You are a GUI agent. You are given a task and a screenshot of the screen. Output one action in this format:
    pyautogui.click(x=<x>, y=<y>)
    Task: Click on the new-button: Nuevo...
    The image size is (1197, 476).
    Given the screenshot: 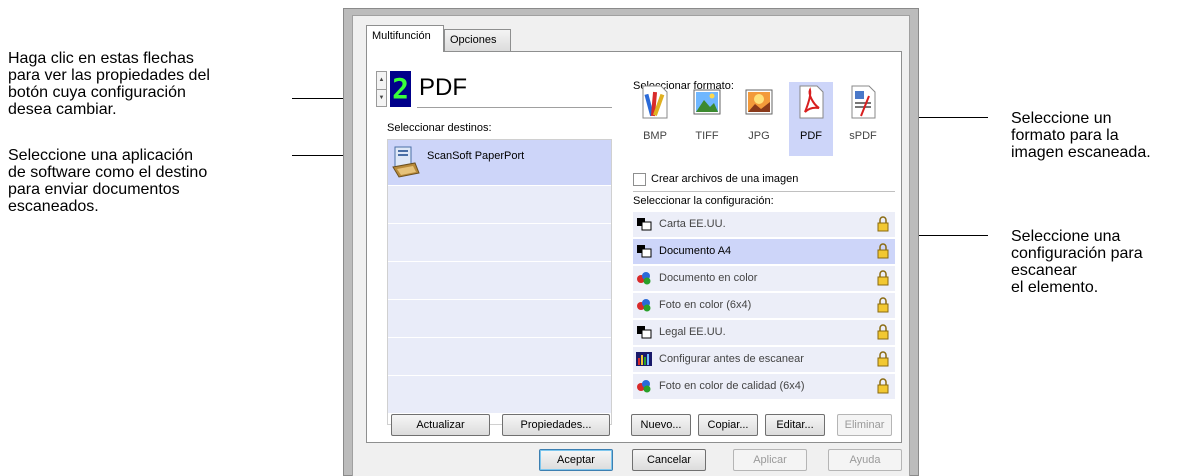 What is the action you would take?
    pyautogui.click(x=661, y=425)
    